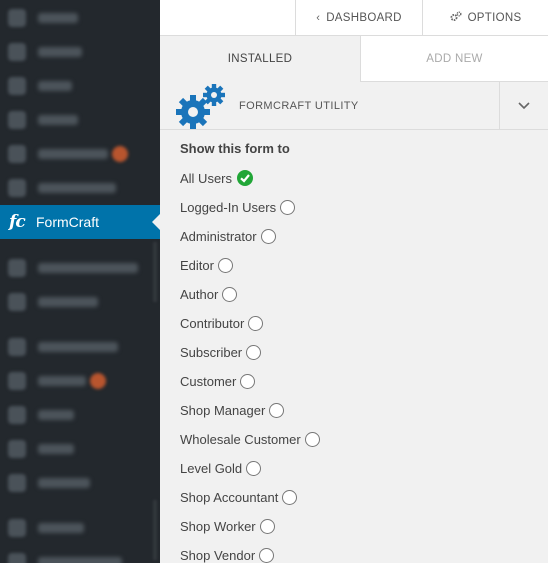  I want to click on visibility-option: Wholesale Customer, so click(250, 439).